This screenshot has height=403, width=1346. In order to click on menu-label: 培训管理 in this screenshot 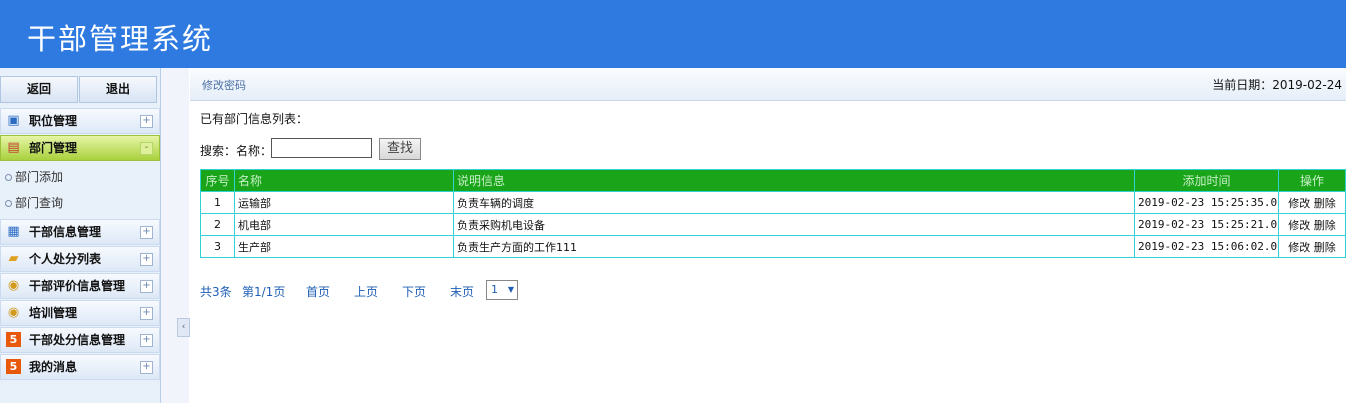, I will do `click(53, 313)`.